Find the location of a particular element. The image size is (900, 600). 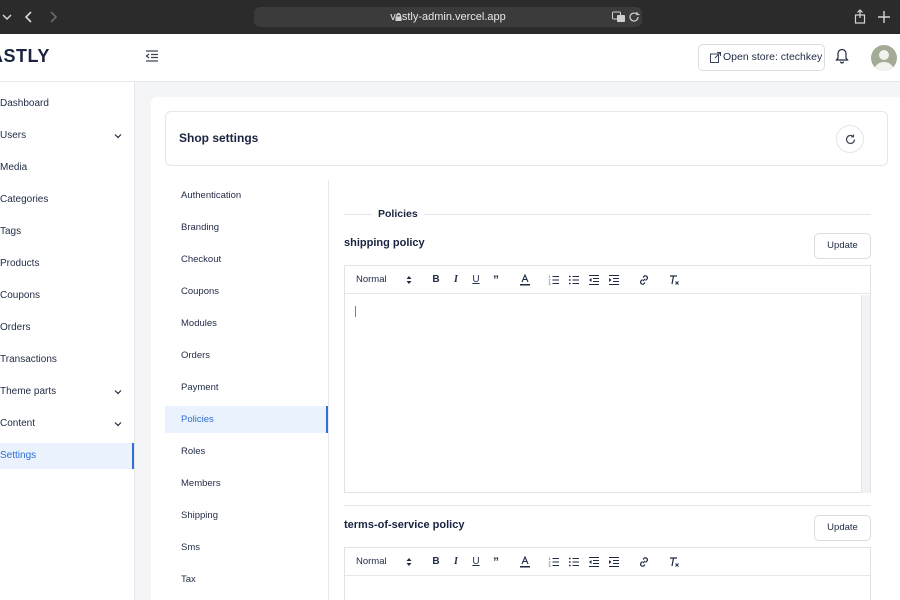

editor-toolbar: Normal B I U ” 123 is located at coordinates (607, 562).